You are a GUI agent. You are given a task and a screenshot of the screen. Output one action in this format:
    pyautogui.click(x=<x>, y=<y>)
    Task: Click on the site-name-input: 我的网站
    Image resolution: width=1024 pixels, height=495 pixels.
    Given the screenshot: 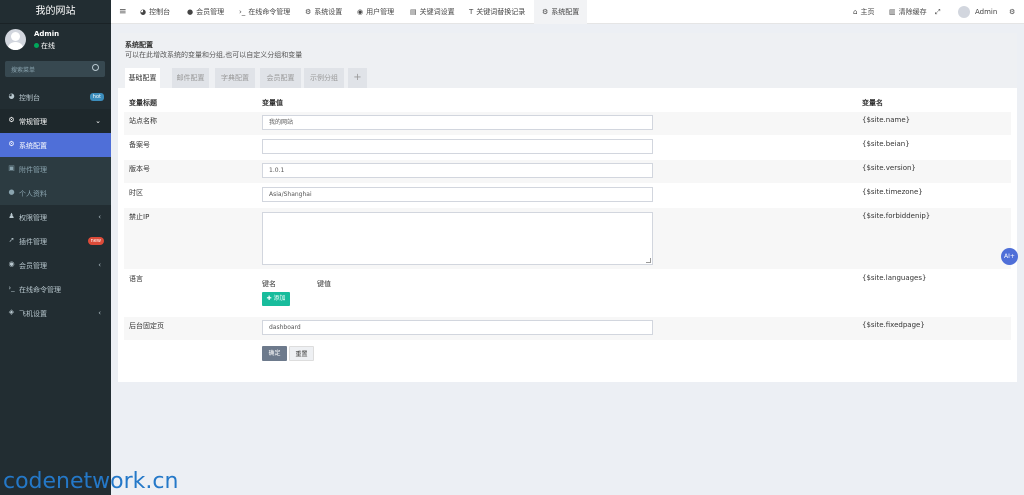 What is the action you would take?
    pyautogui.click(x=457, y=122)
    